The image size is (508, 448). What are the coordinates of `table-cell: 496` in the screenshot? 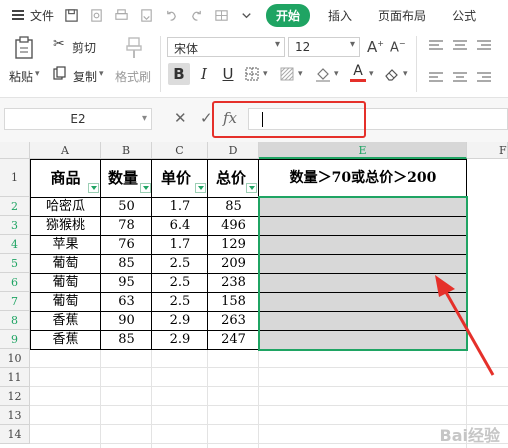 It's located at (233, 225).